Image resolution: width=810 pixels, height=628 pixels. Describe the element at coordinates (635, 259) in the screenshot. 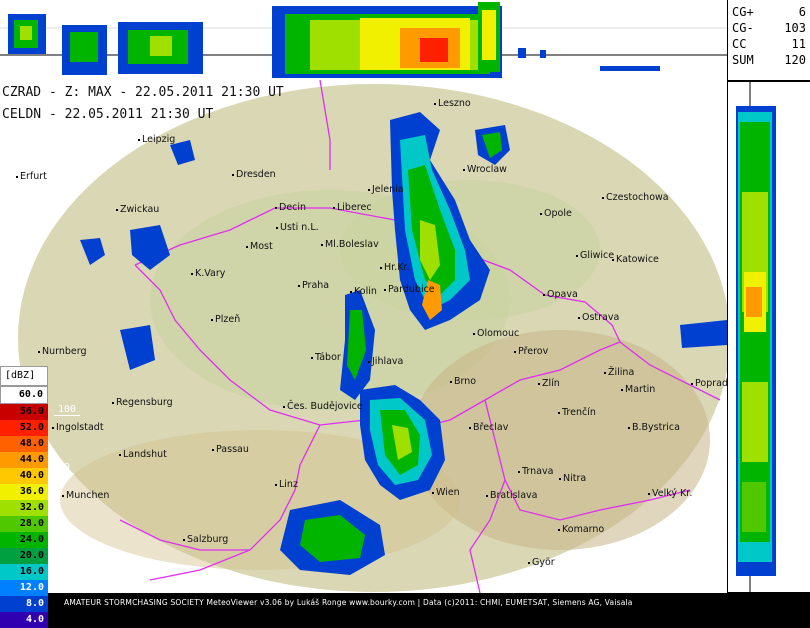

I see `city-label: Katowice` at that location.